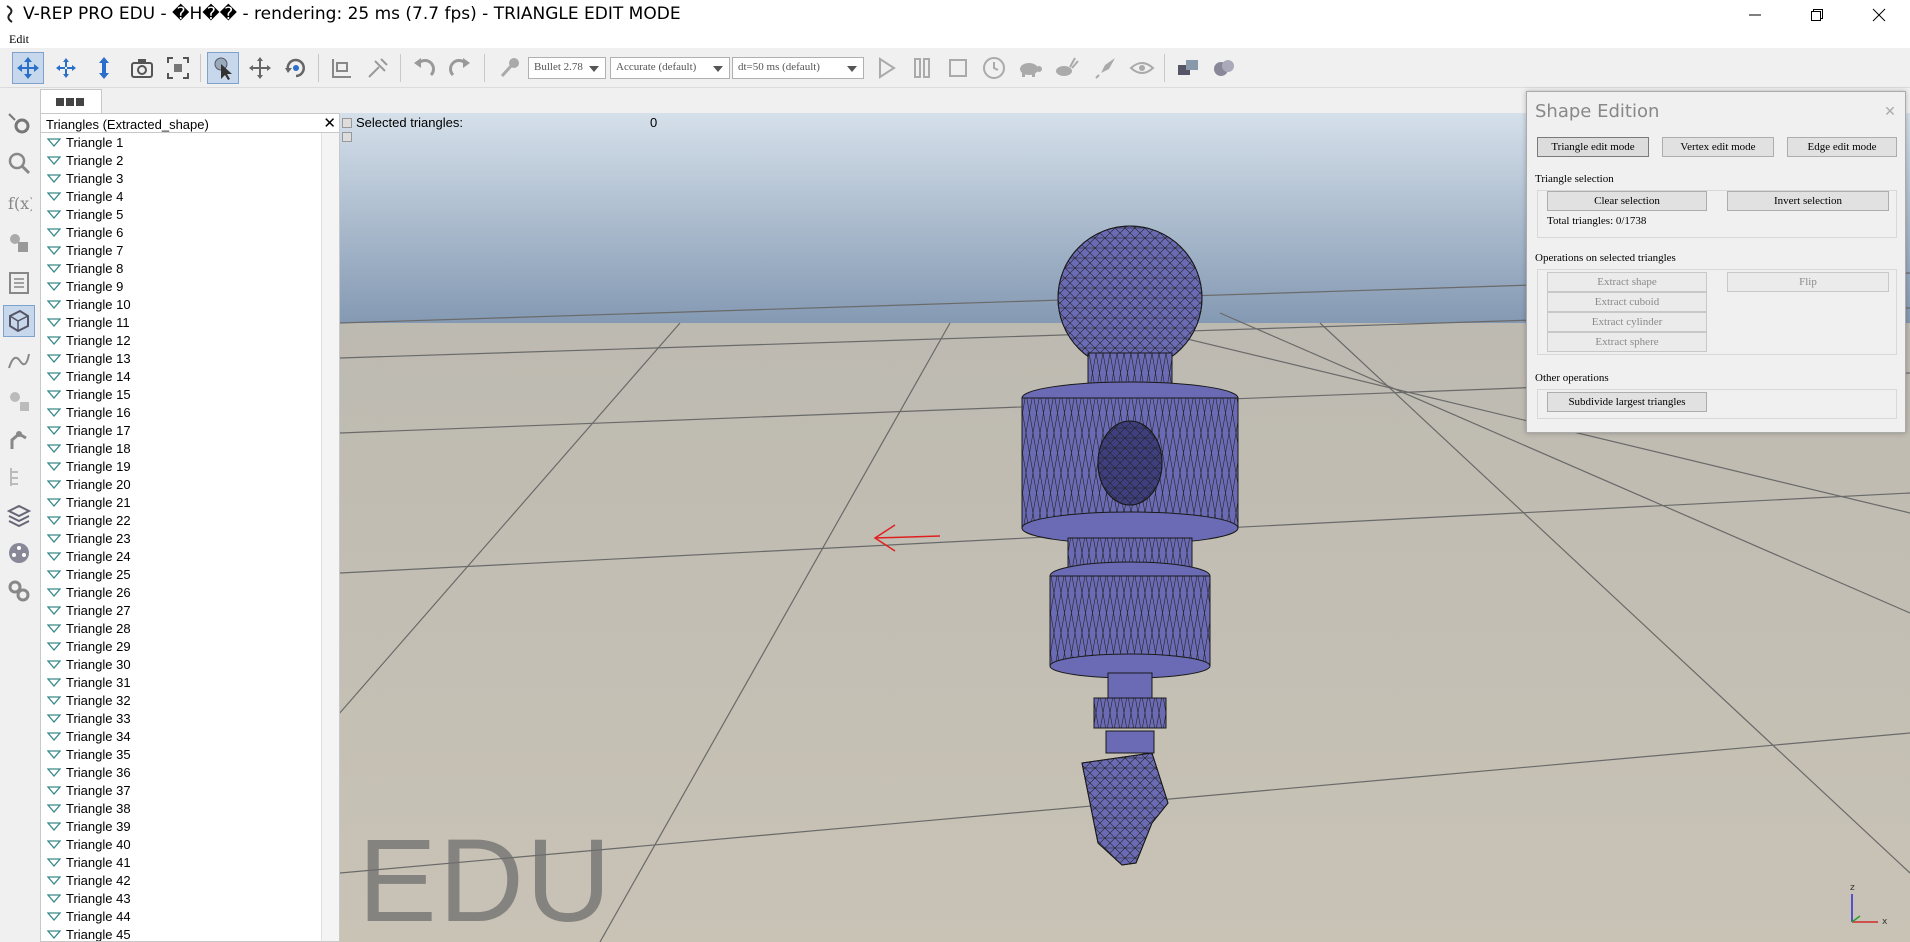  I want to click on path-edit-mode-button, so click(19, 361).